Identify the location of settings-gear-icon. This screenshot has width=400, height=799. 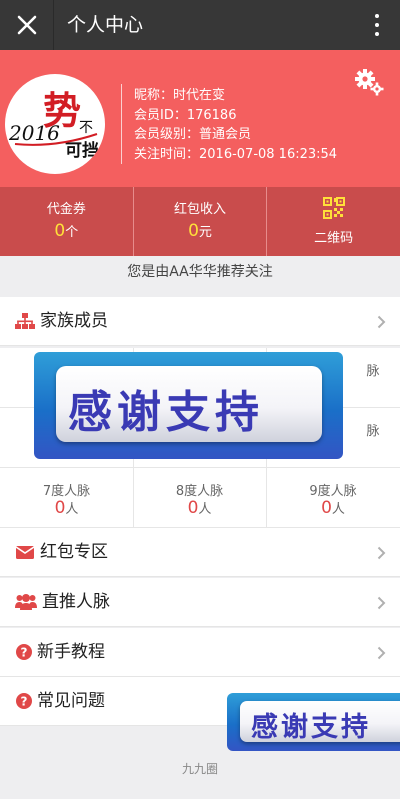
(369, 82).